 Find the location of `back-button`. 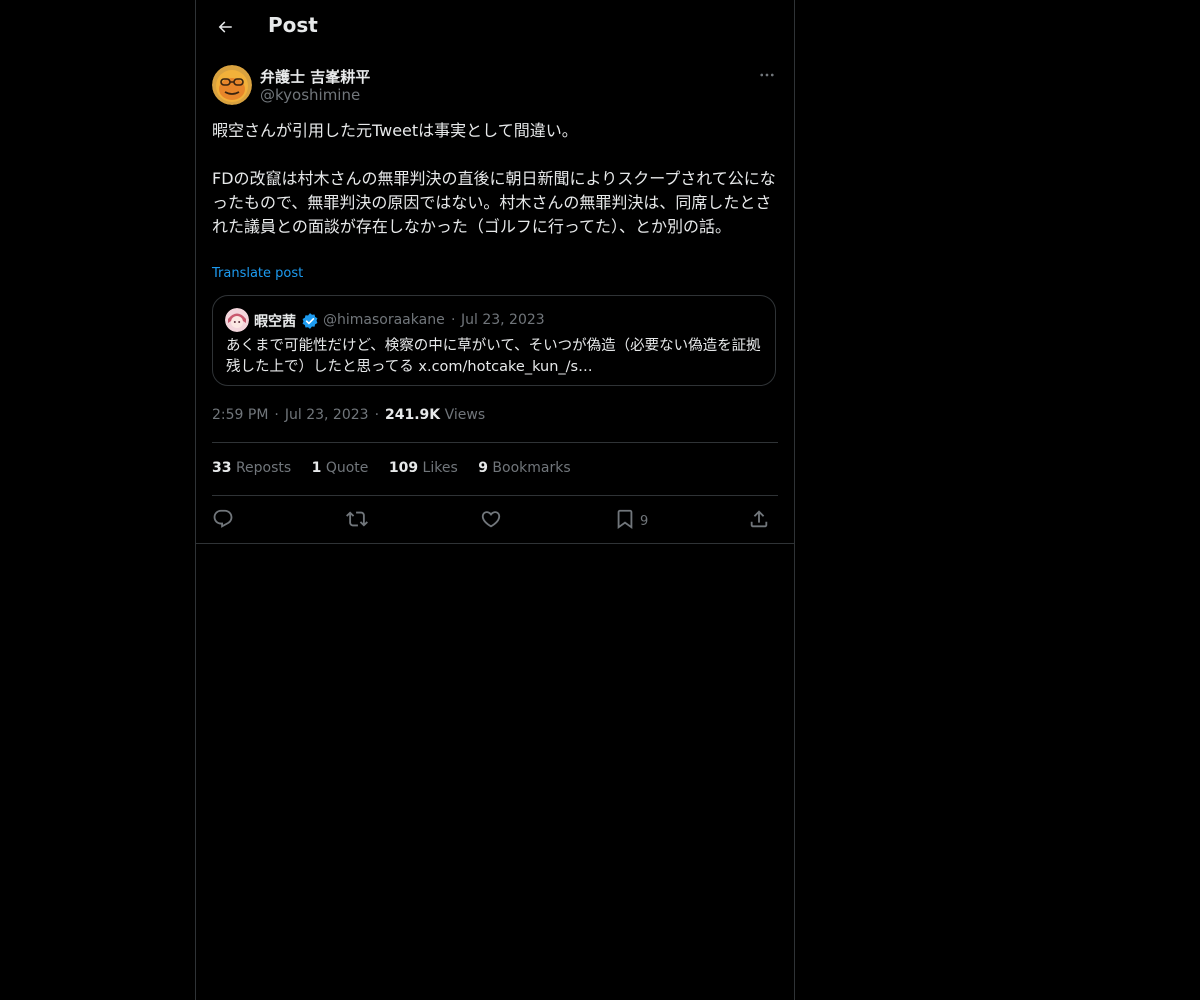

back-button is located at coordinates (225, 27).